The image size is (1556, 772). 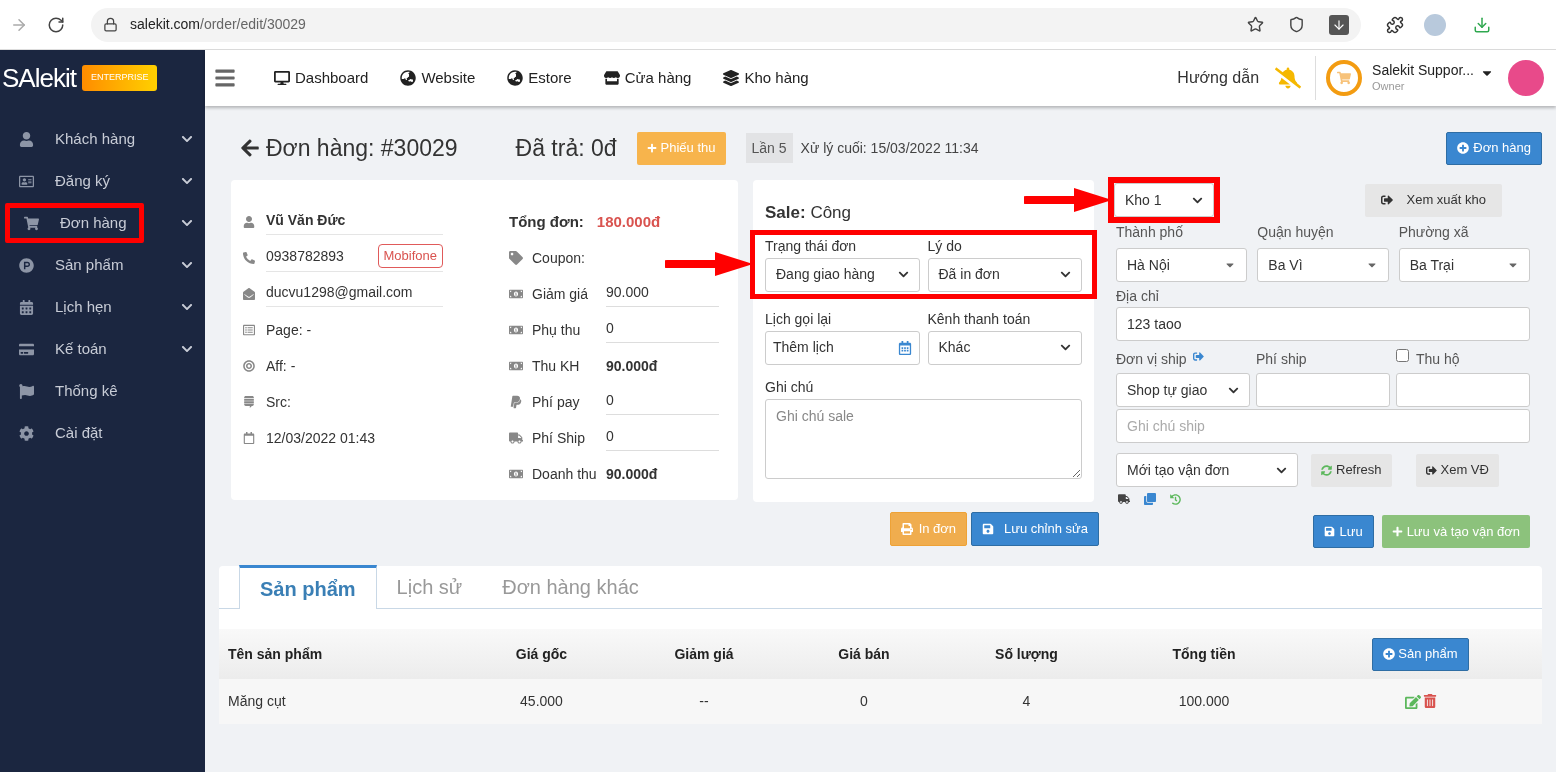 What do you see at coordinates (1150, 499) in the screenshot?
I see `copy-icon` at bounding box center [1150, 499].